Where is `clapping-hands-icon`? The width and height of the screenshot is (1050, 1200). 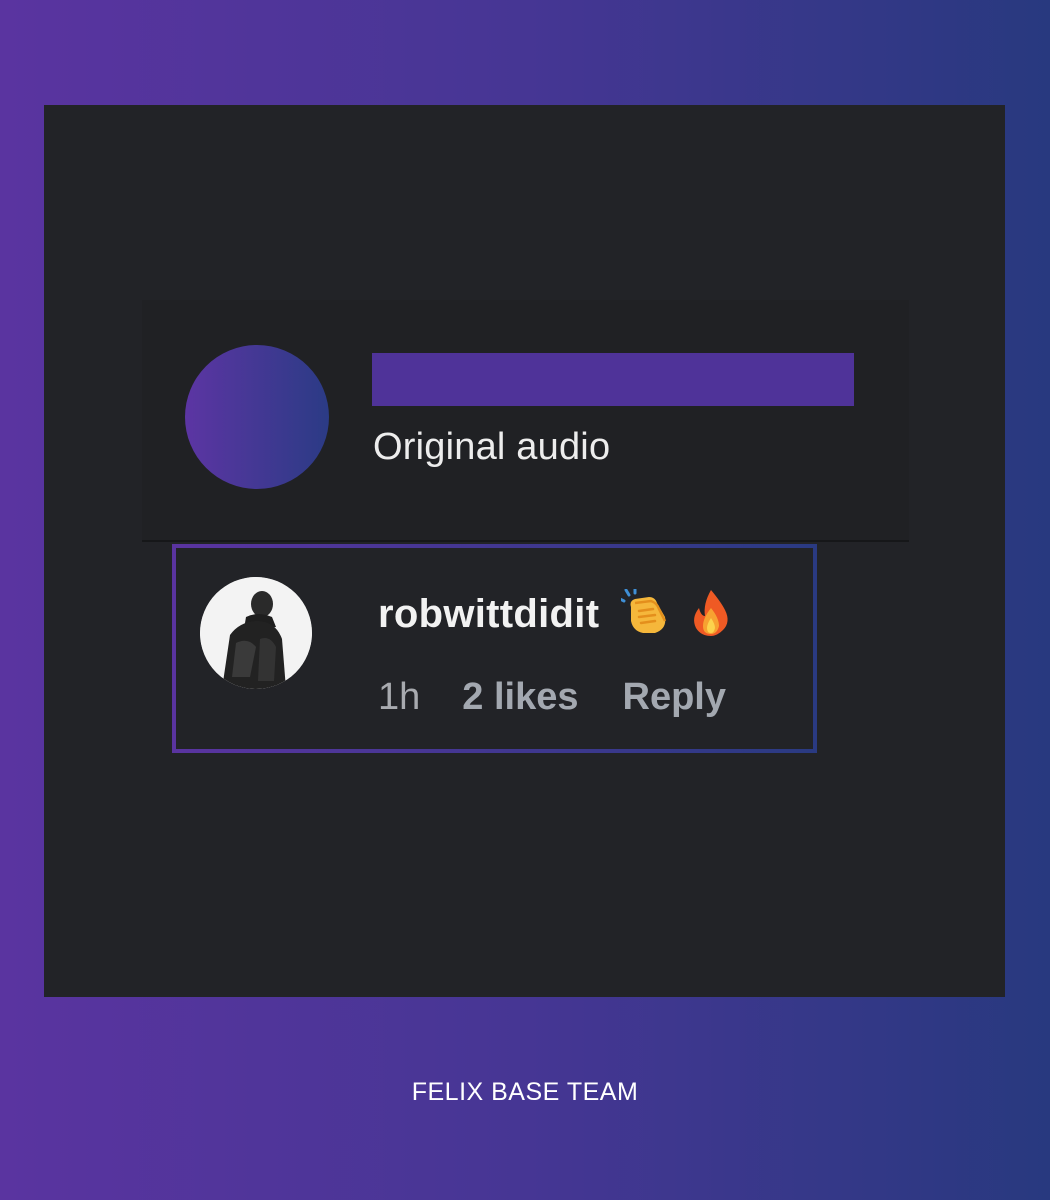 clapping-hands-icon is located at coordinates (643, 613).